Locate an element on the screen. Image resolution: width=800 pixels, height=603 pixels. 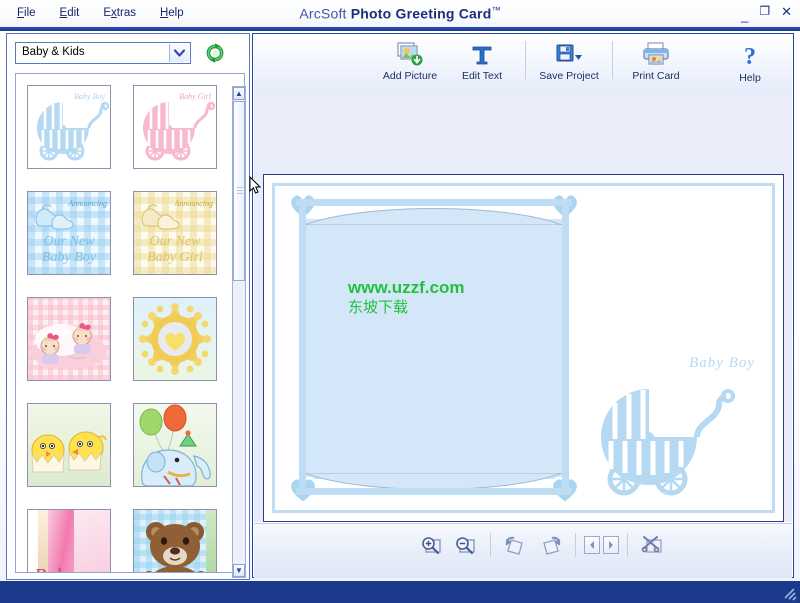
list-item: Baby Girl is located at coordinates (175, 127).